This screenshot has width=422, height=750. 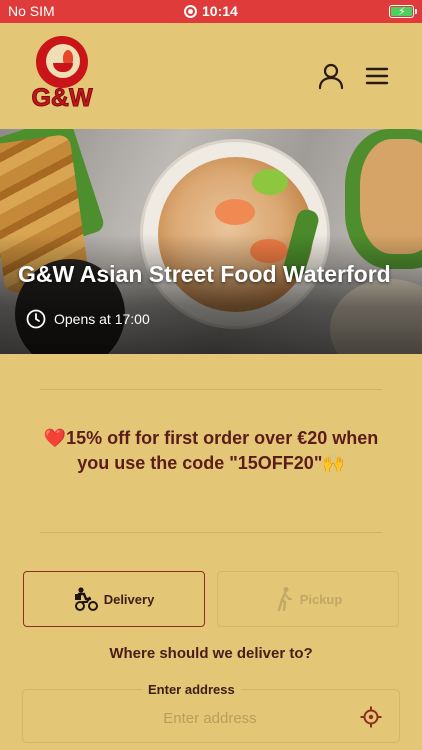 I want to click on screen-record-icon, so click(x=190, y=11).